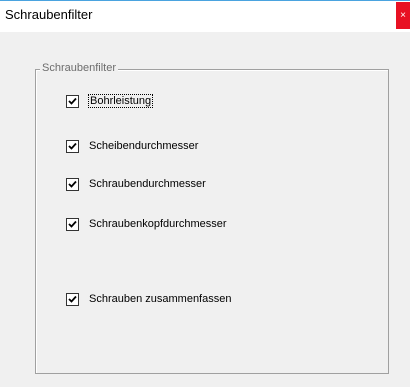  What do you see at coordinates (205, 16) in the screenshot?
I see `title-bar: Schraubenfilter ×` at bounding box center [205, 16].